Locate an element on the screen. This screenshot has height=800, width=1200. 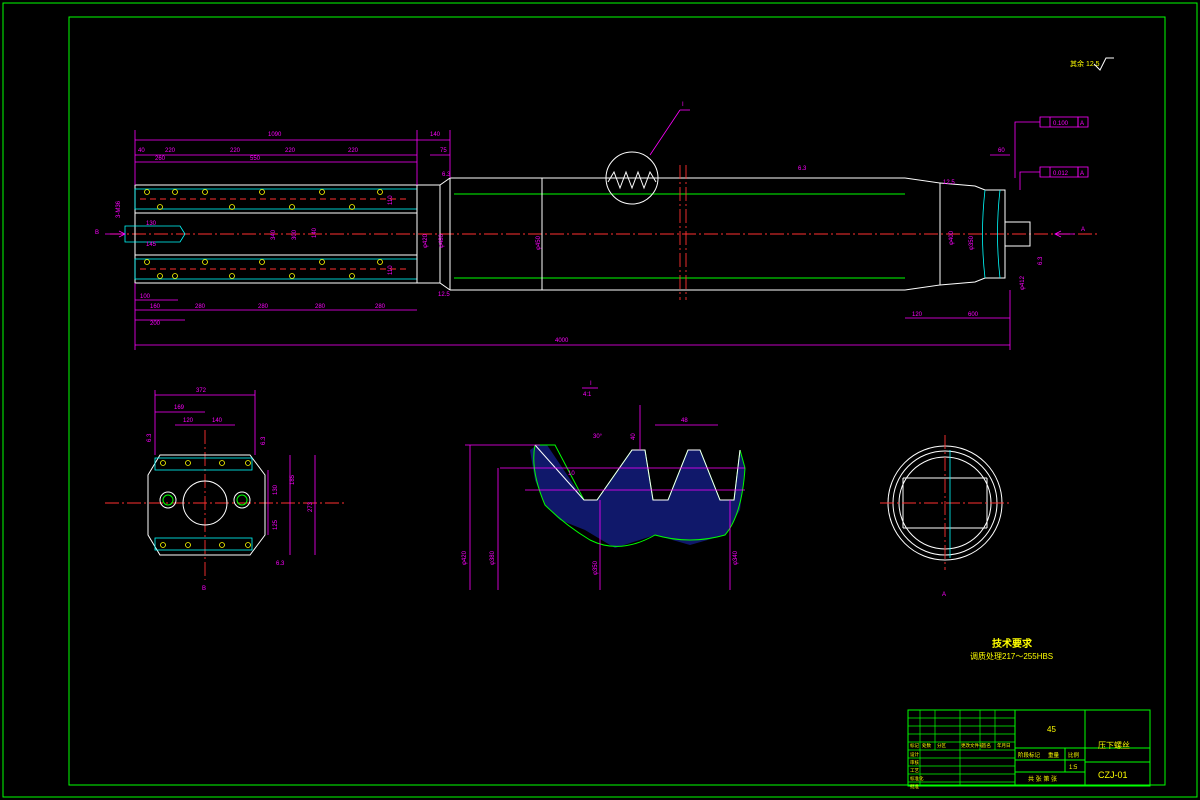
view-a: A is located at coordinates (945, 516).